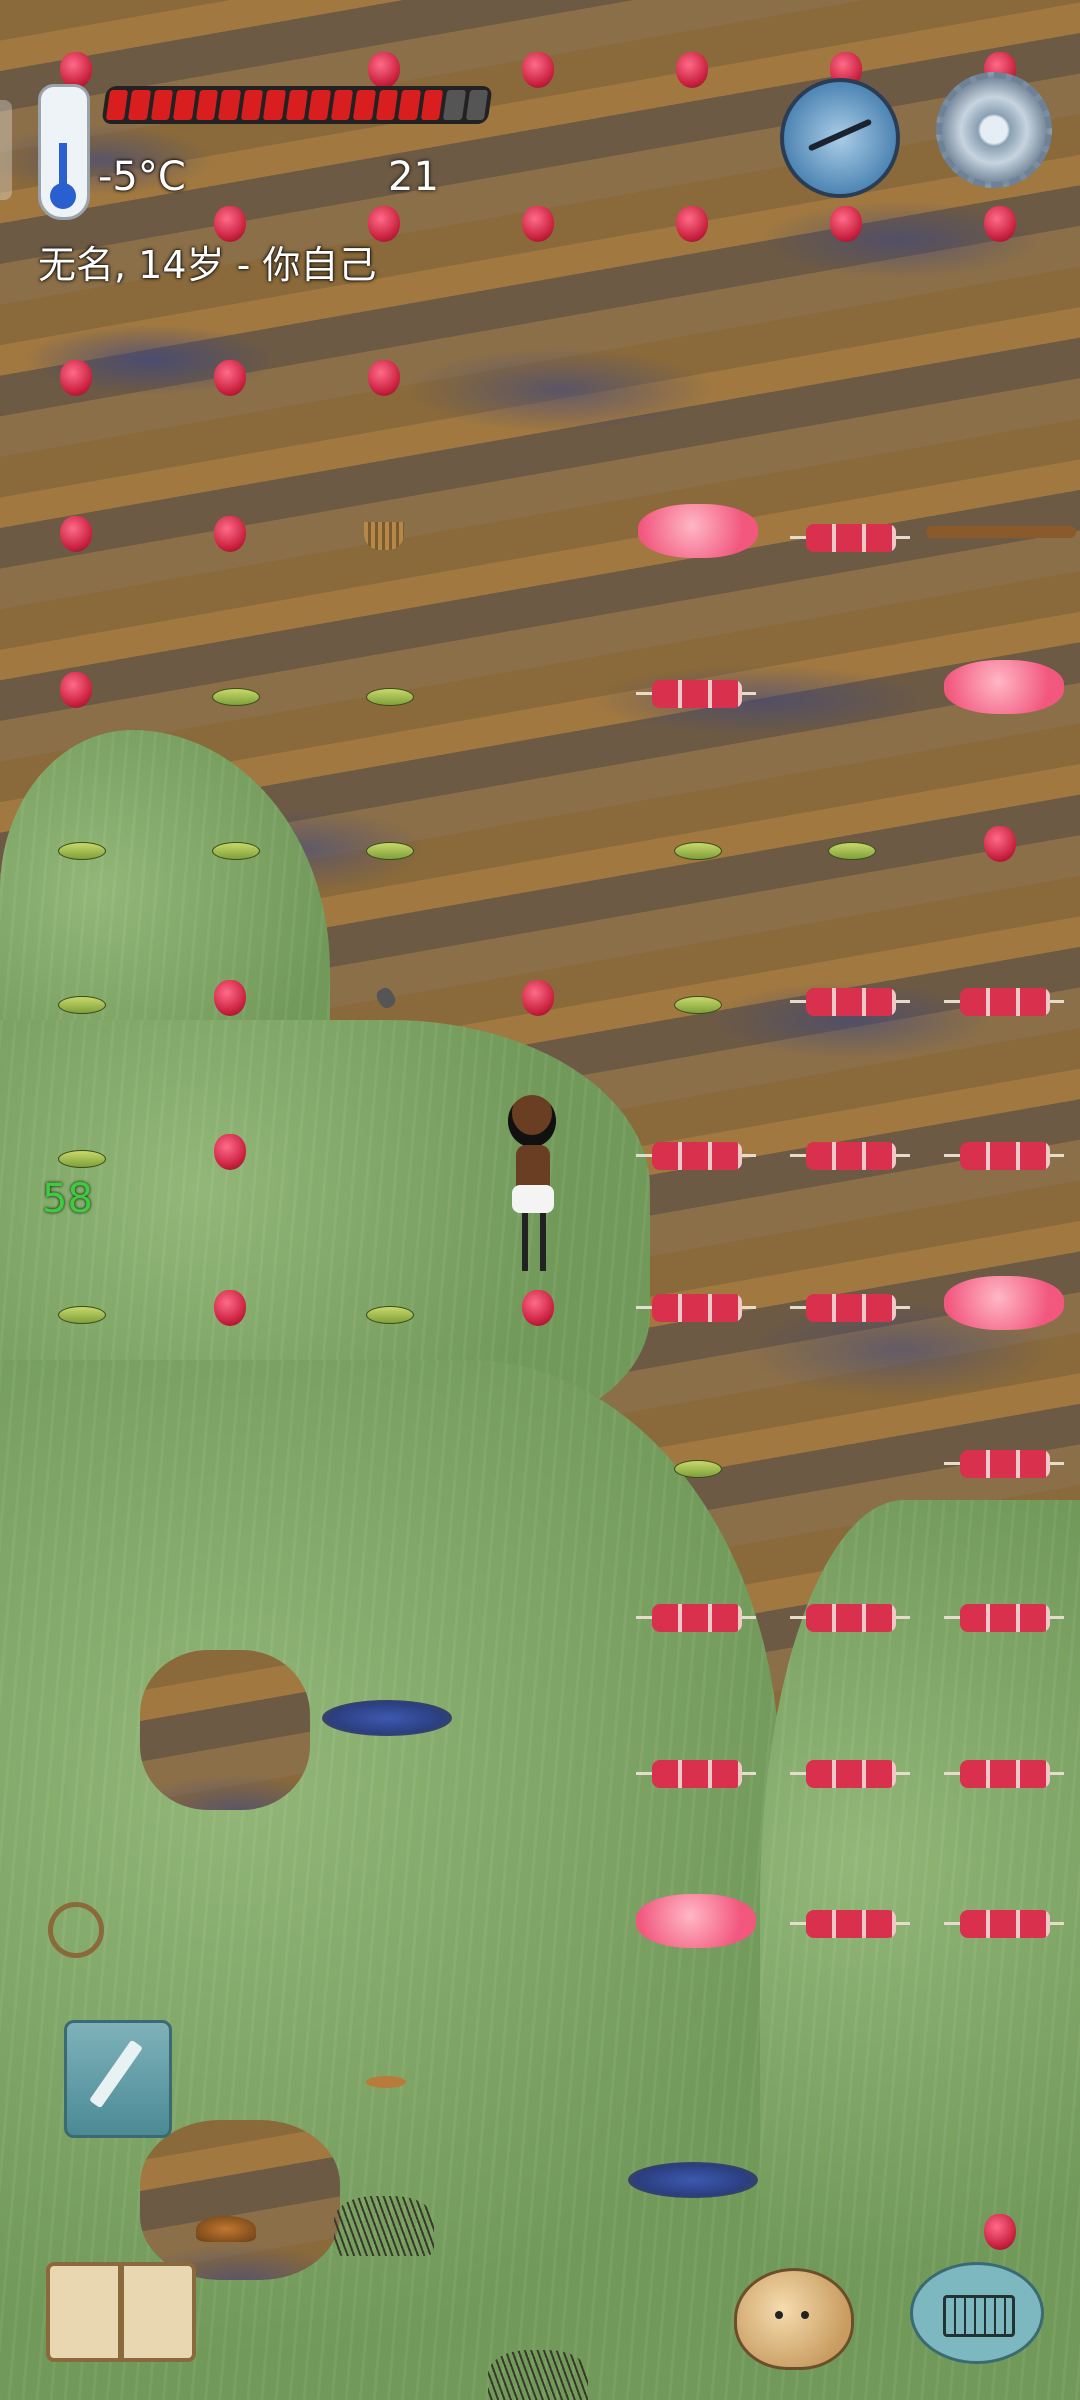  Describe the element at coordinates (121, 2312) in the screenshot. I see `book-icon` at that location.